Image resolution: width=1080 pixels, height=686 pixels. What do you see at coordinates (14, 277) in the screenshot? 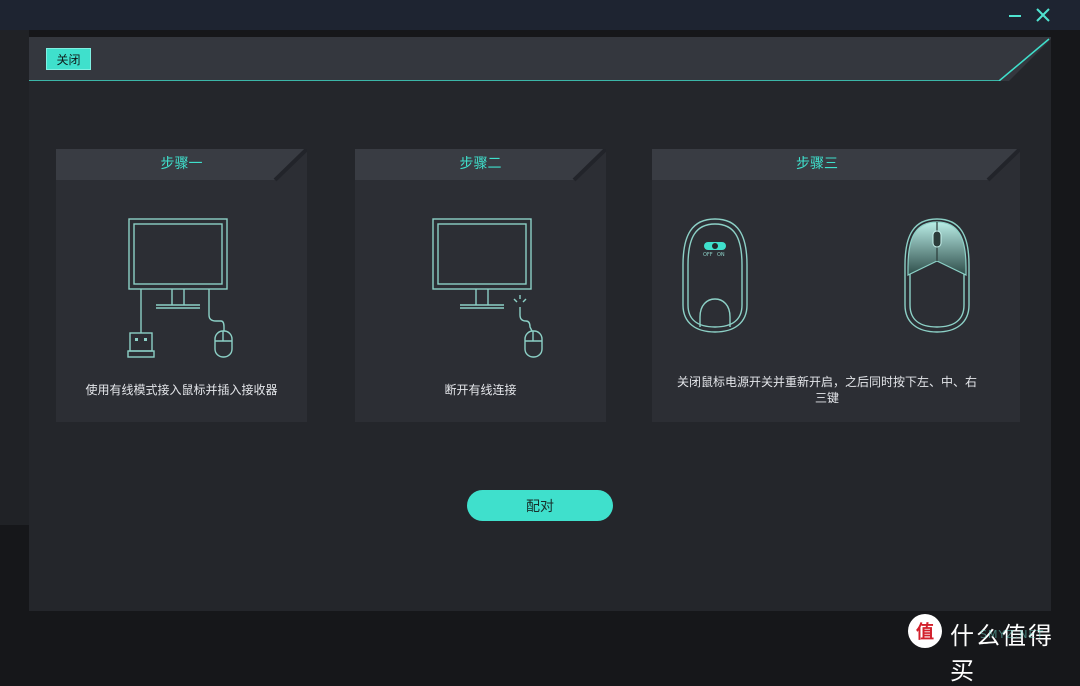
I see `background-panel` at bounding box center [14, 277].